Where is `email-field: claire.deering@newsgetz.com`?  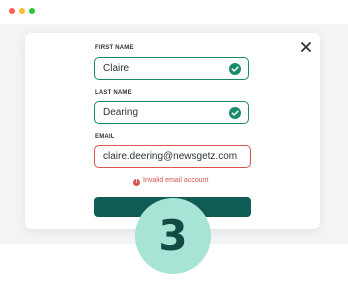
email-field: claire.deering@newsgetz.com is located at coordinates (172, 156).